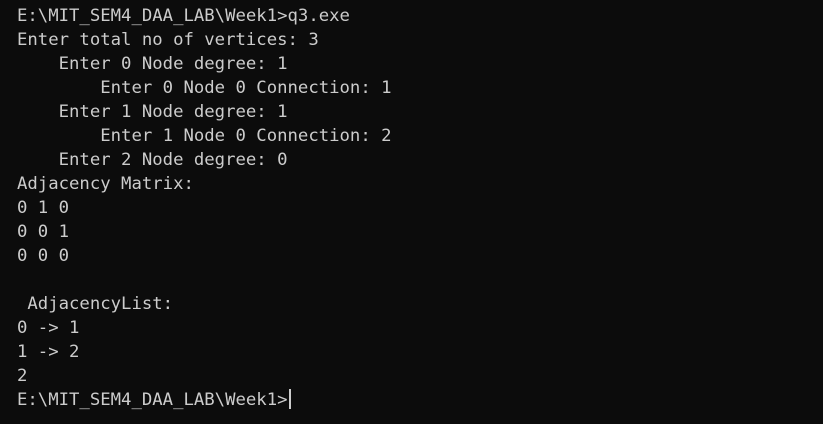  Describe the element at coordinates (420, 280) in the screenshot. I see `output-line-blank` at that location.